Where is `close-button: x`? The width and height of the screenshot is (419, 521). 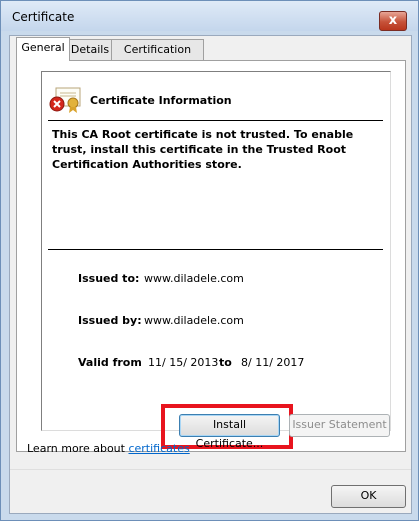 close-button: x is located at coordinates (393, 21).